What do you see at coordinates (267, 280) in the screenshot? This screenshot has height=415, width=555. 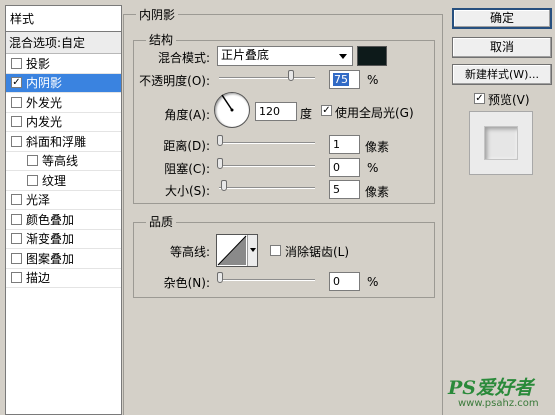 I see `noise-slider-track` at bounding box center [267, 280].